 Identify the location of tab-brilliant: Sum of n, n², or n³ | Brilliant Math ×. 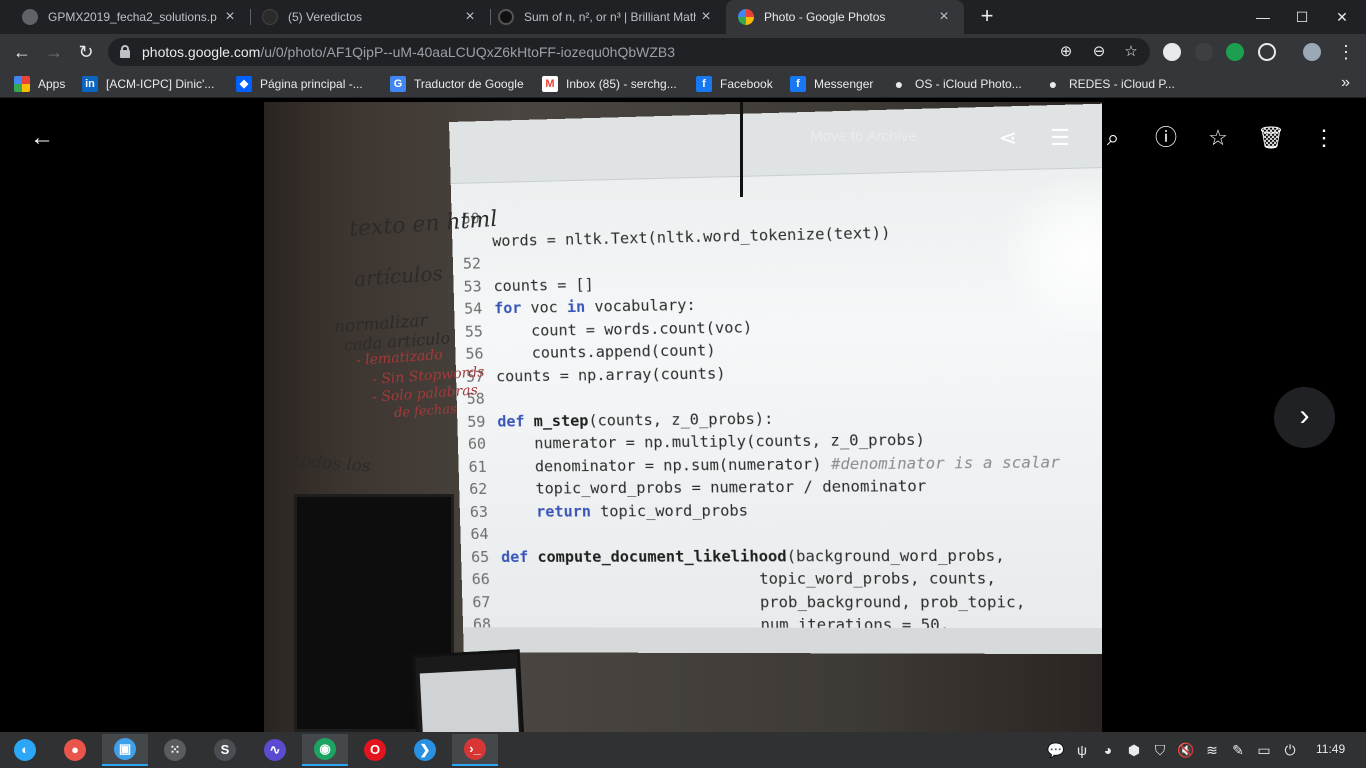
(606, 17).